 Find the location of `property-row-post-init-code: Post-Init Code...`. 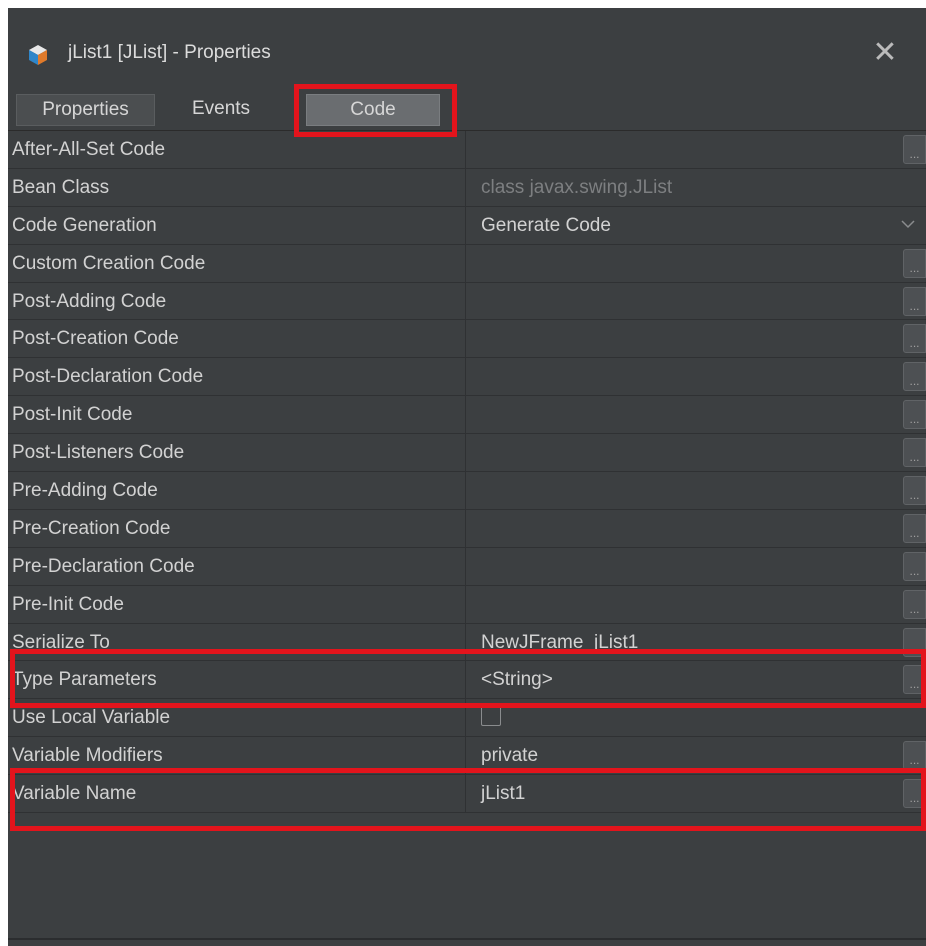

property-row-post-init-code: Post-Init Code... is located at coordinates (467, 415).